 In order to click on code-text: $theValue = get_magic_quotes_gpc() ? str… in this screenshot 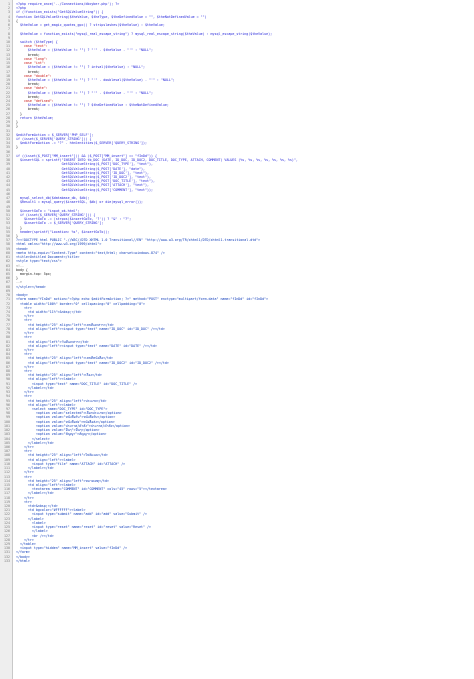, I will do `click(90, 25)`.